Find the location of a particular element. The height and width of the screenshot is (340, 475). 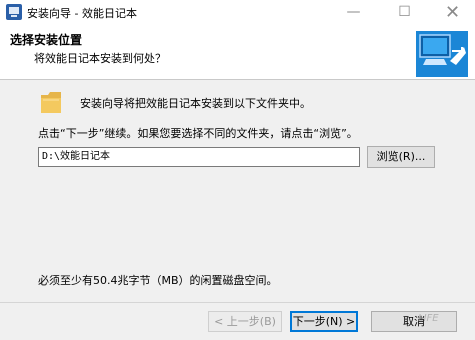

minimize-button: — is located at coordinates (353, 12).